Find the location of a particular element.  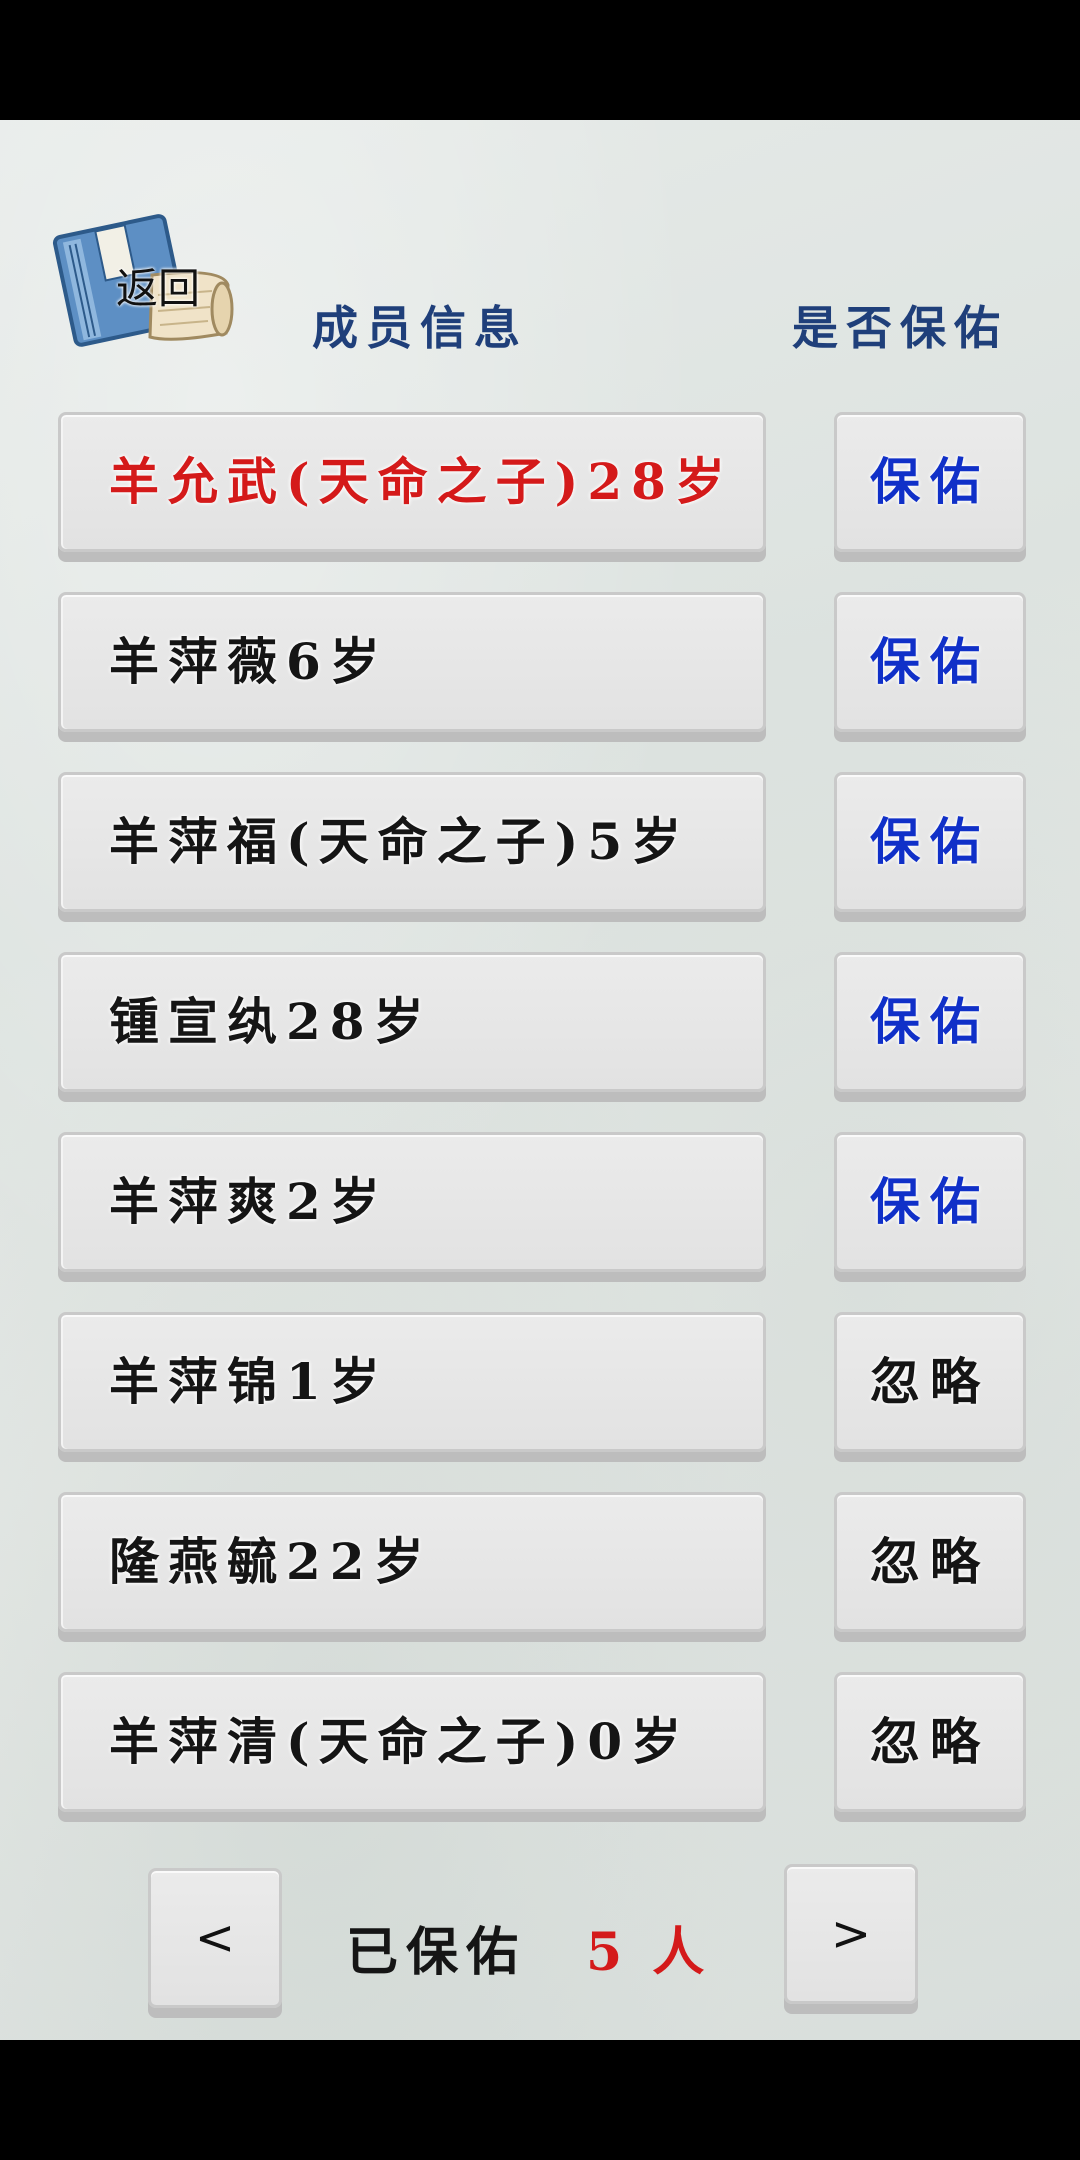

bottom-black-bar is located at coordinates (540, 2100).